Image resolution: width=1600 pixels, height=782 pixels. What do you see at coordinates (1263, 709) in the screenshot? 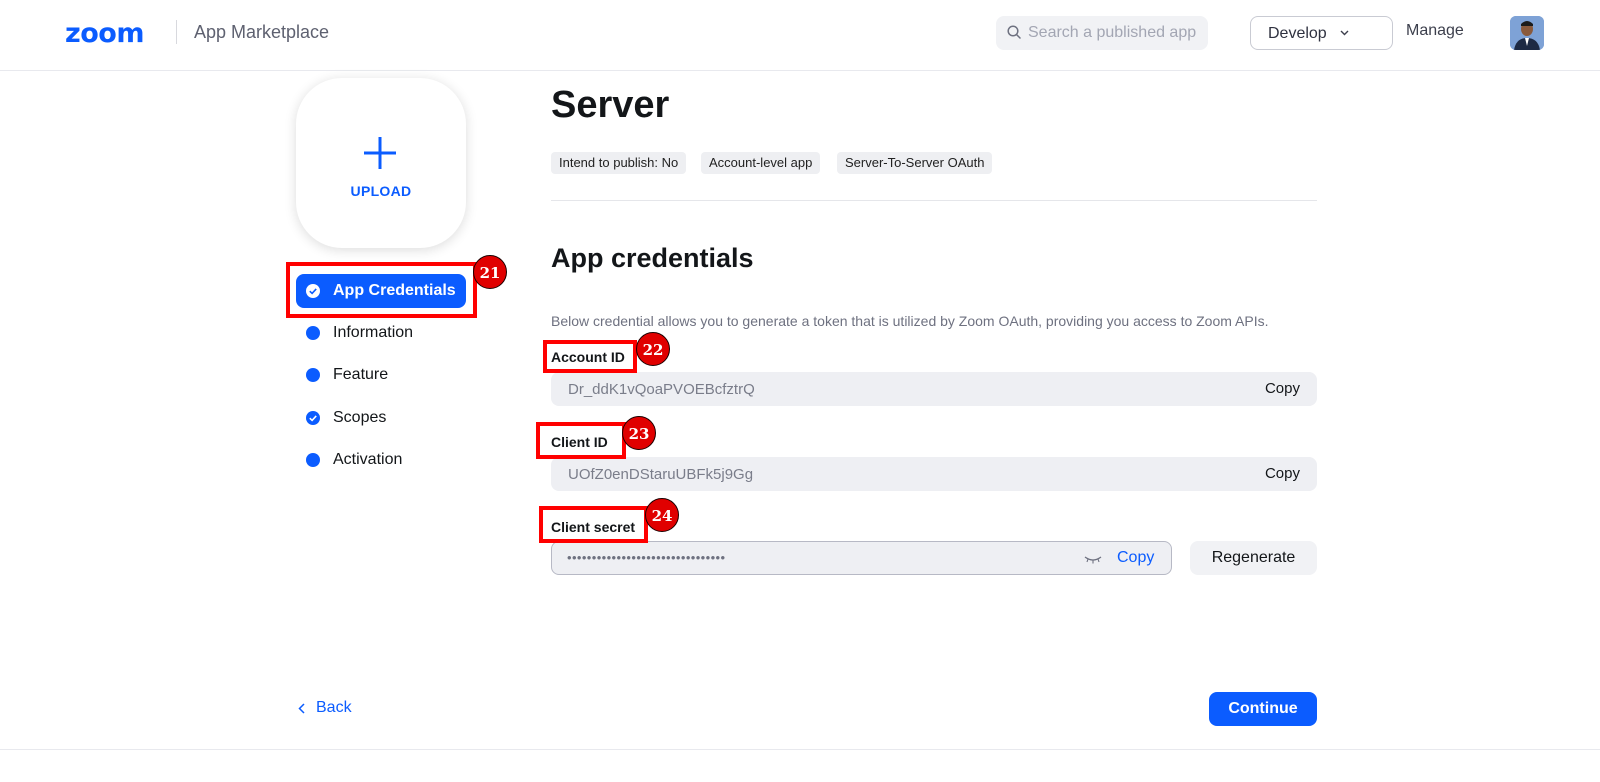
I see `continue-button: Continue` at bounding box center [1263, 709].